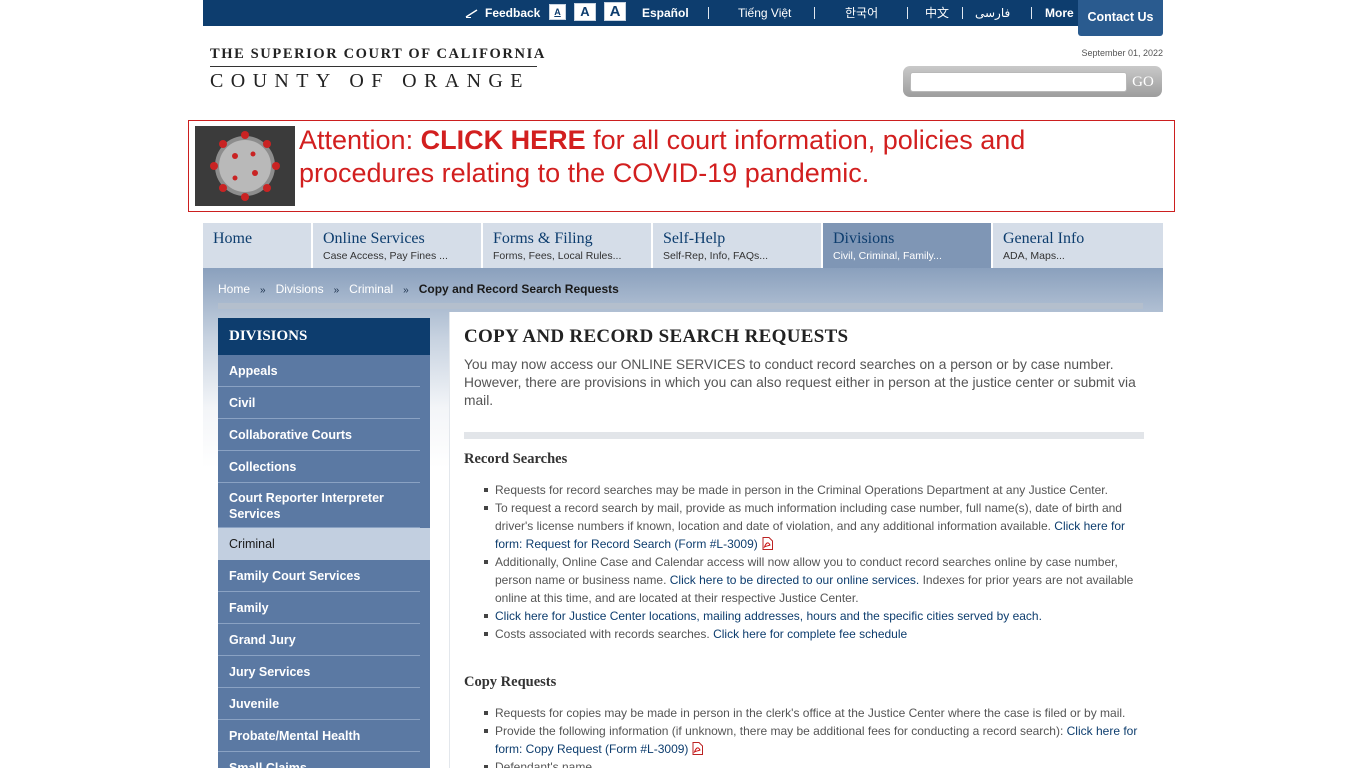 The image size is (1366, 768). Describe the element at coordinates (1044, 238) in the screenshot. I see `tab-title: General Info` at that location.